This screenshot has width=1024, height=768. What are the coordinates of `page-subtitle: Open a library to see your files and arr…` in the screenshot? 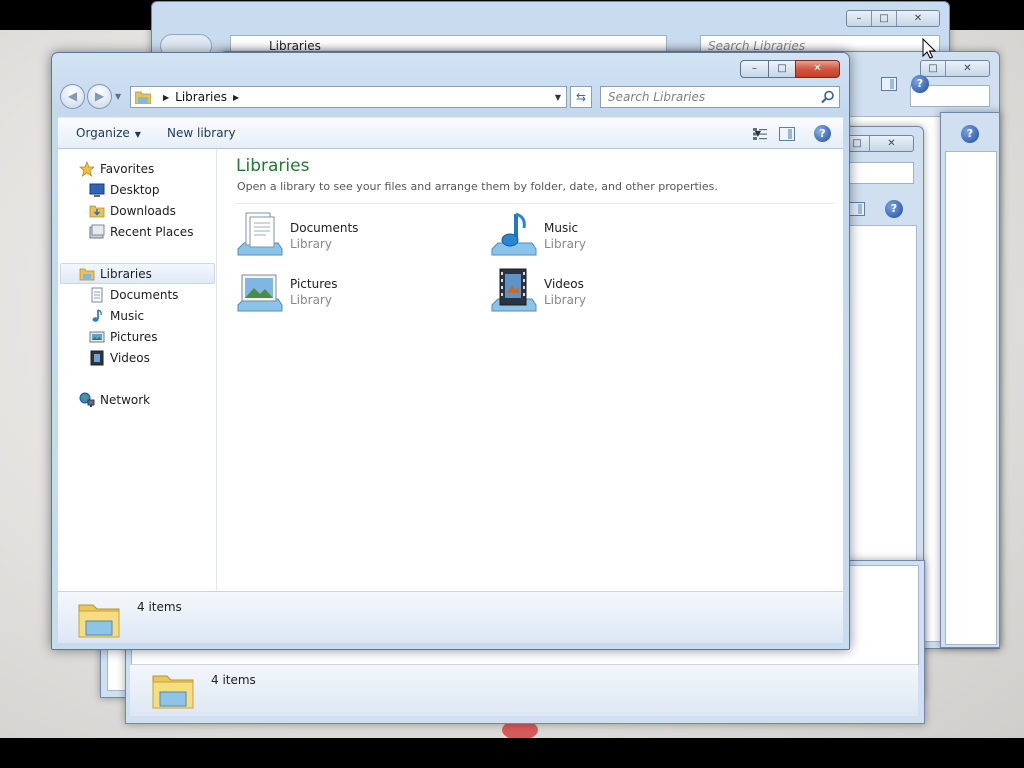 It's located at (477, 186).